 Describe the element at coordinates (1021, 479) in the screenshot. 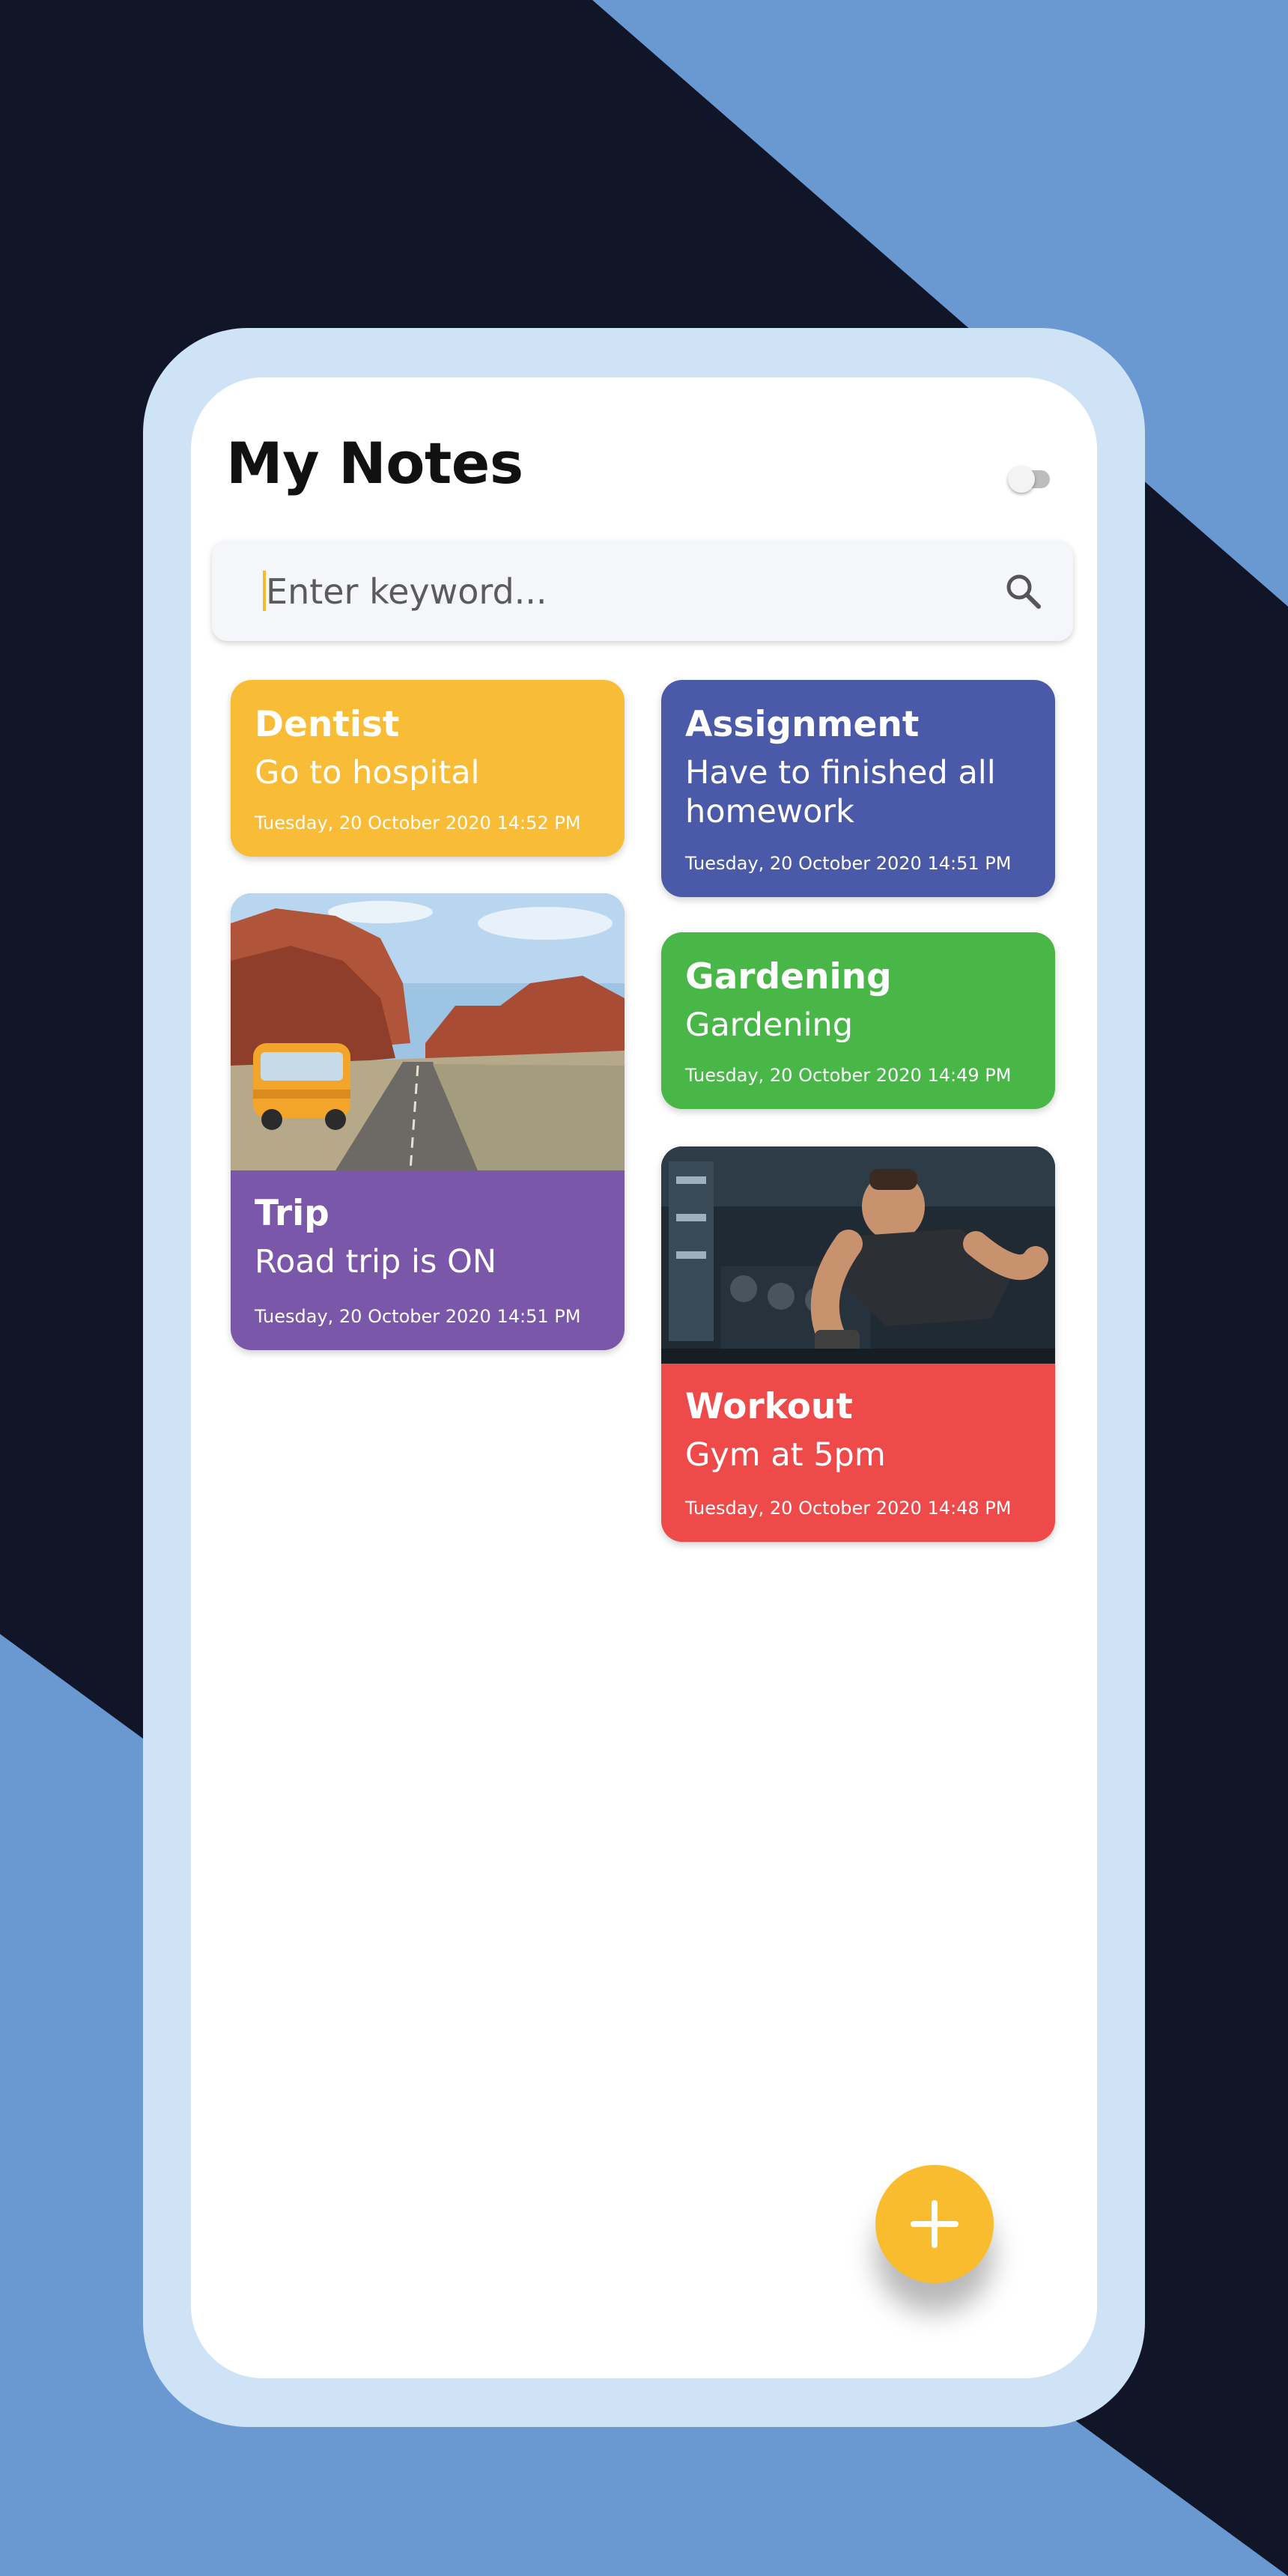

I see `toggle-knob` at that location.